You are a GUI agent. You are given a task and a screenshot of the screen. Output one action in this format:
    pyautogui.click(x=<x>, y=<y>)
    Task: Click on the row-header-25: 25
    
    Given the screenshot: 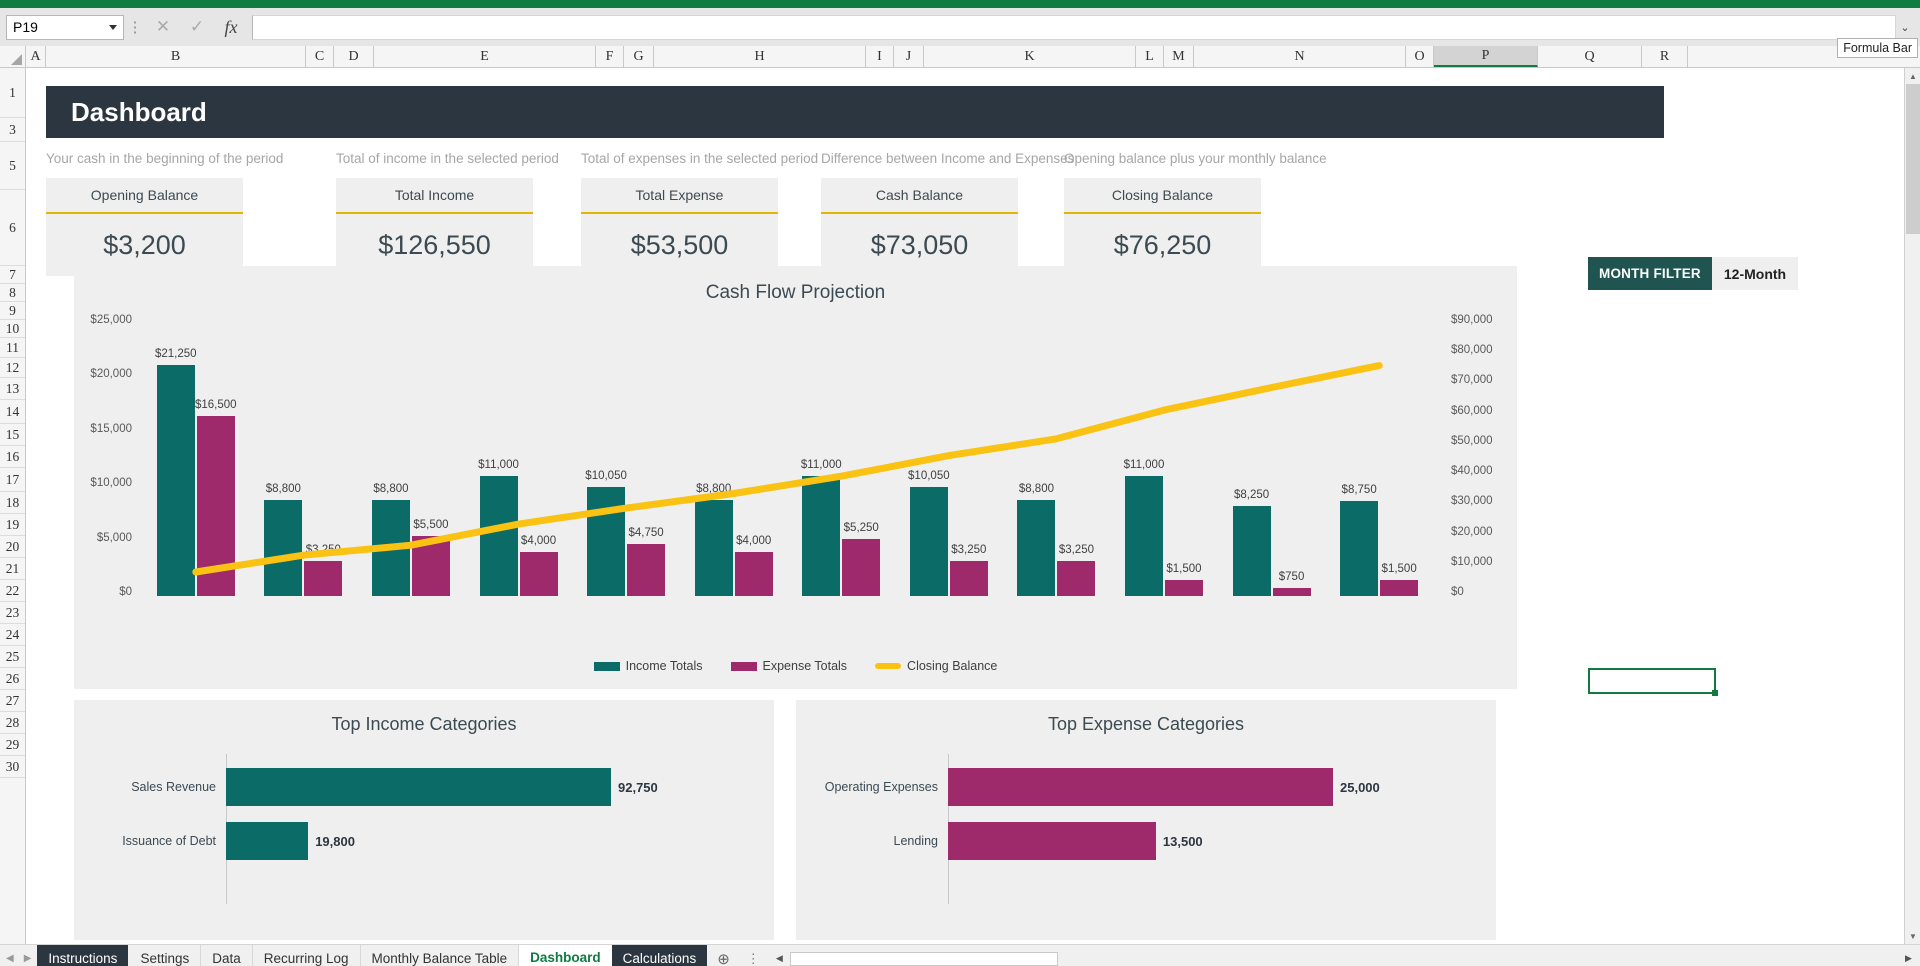 What is the action you would take?
    pyautogui.click(x=12, y=657)
    